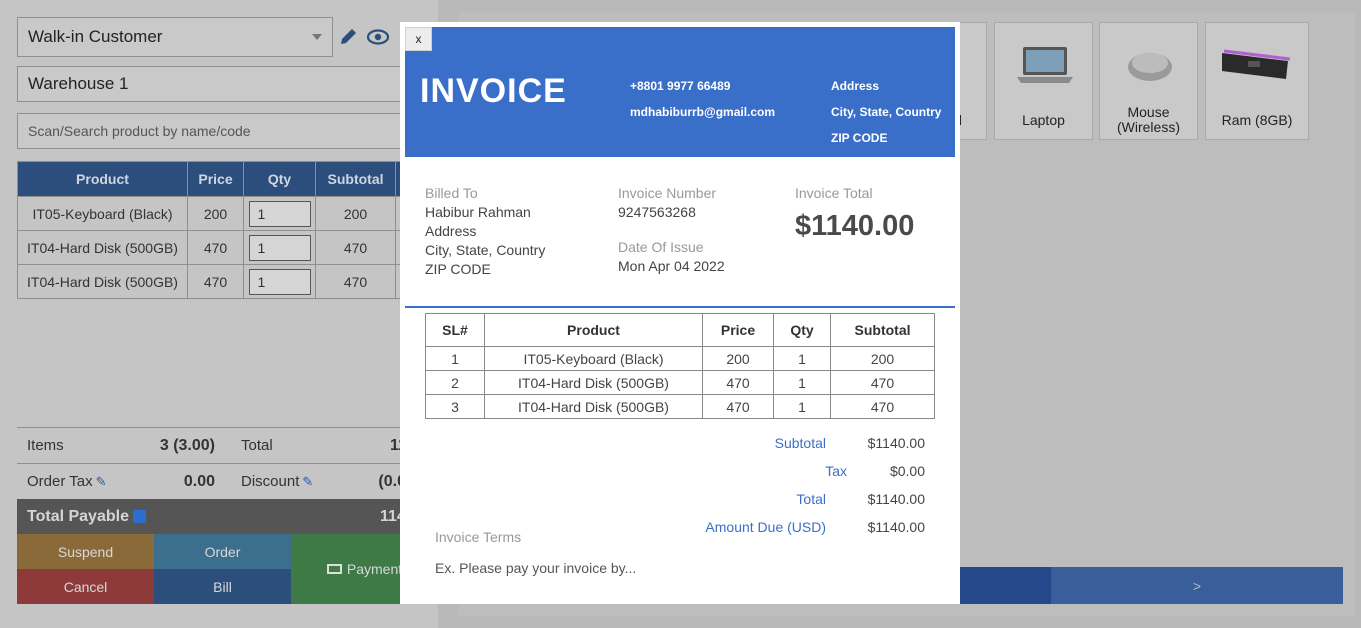 Image resolution: width=1361 pixels, height=628 pixels. I want to click on product-card: Laptop, so click(1043, 81).